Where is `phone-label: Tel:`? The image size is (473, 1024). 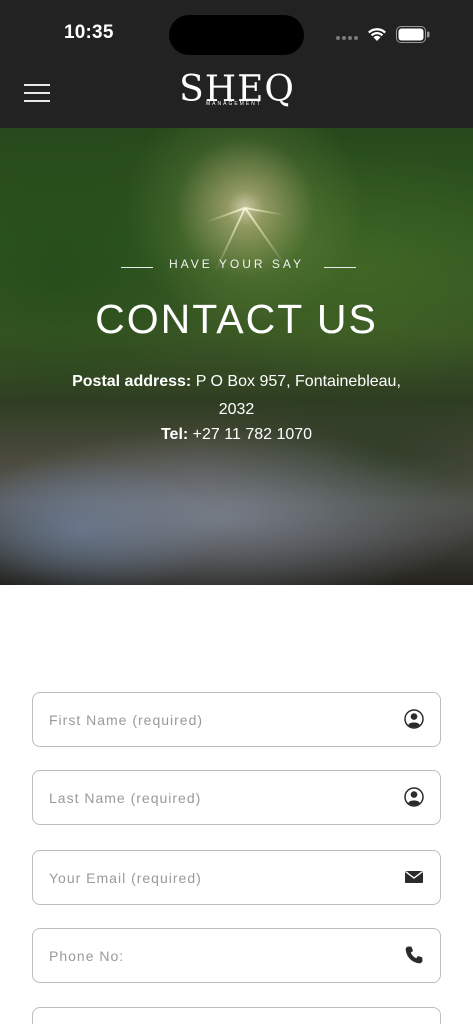
phone-label: Tel: is located at coordinates (174, 434).